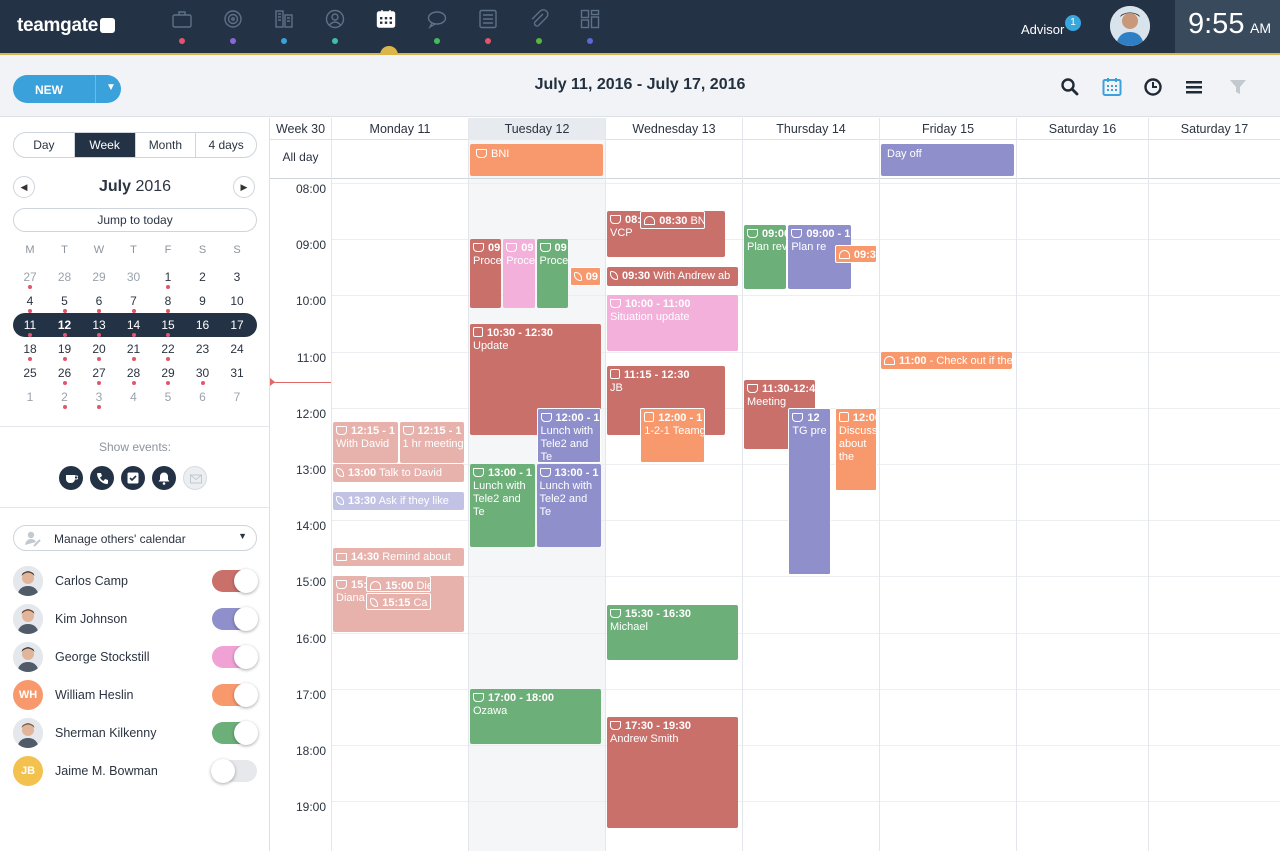 This screenshot has width=1280, height=851. I want to click on calendar-event: 12 TG pre, so click(809, 491).